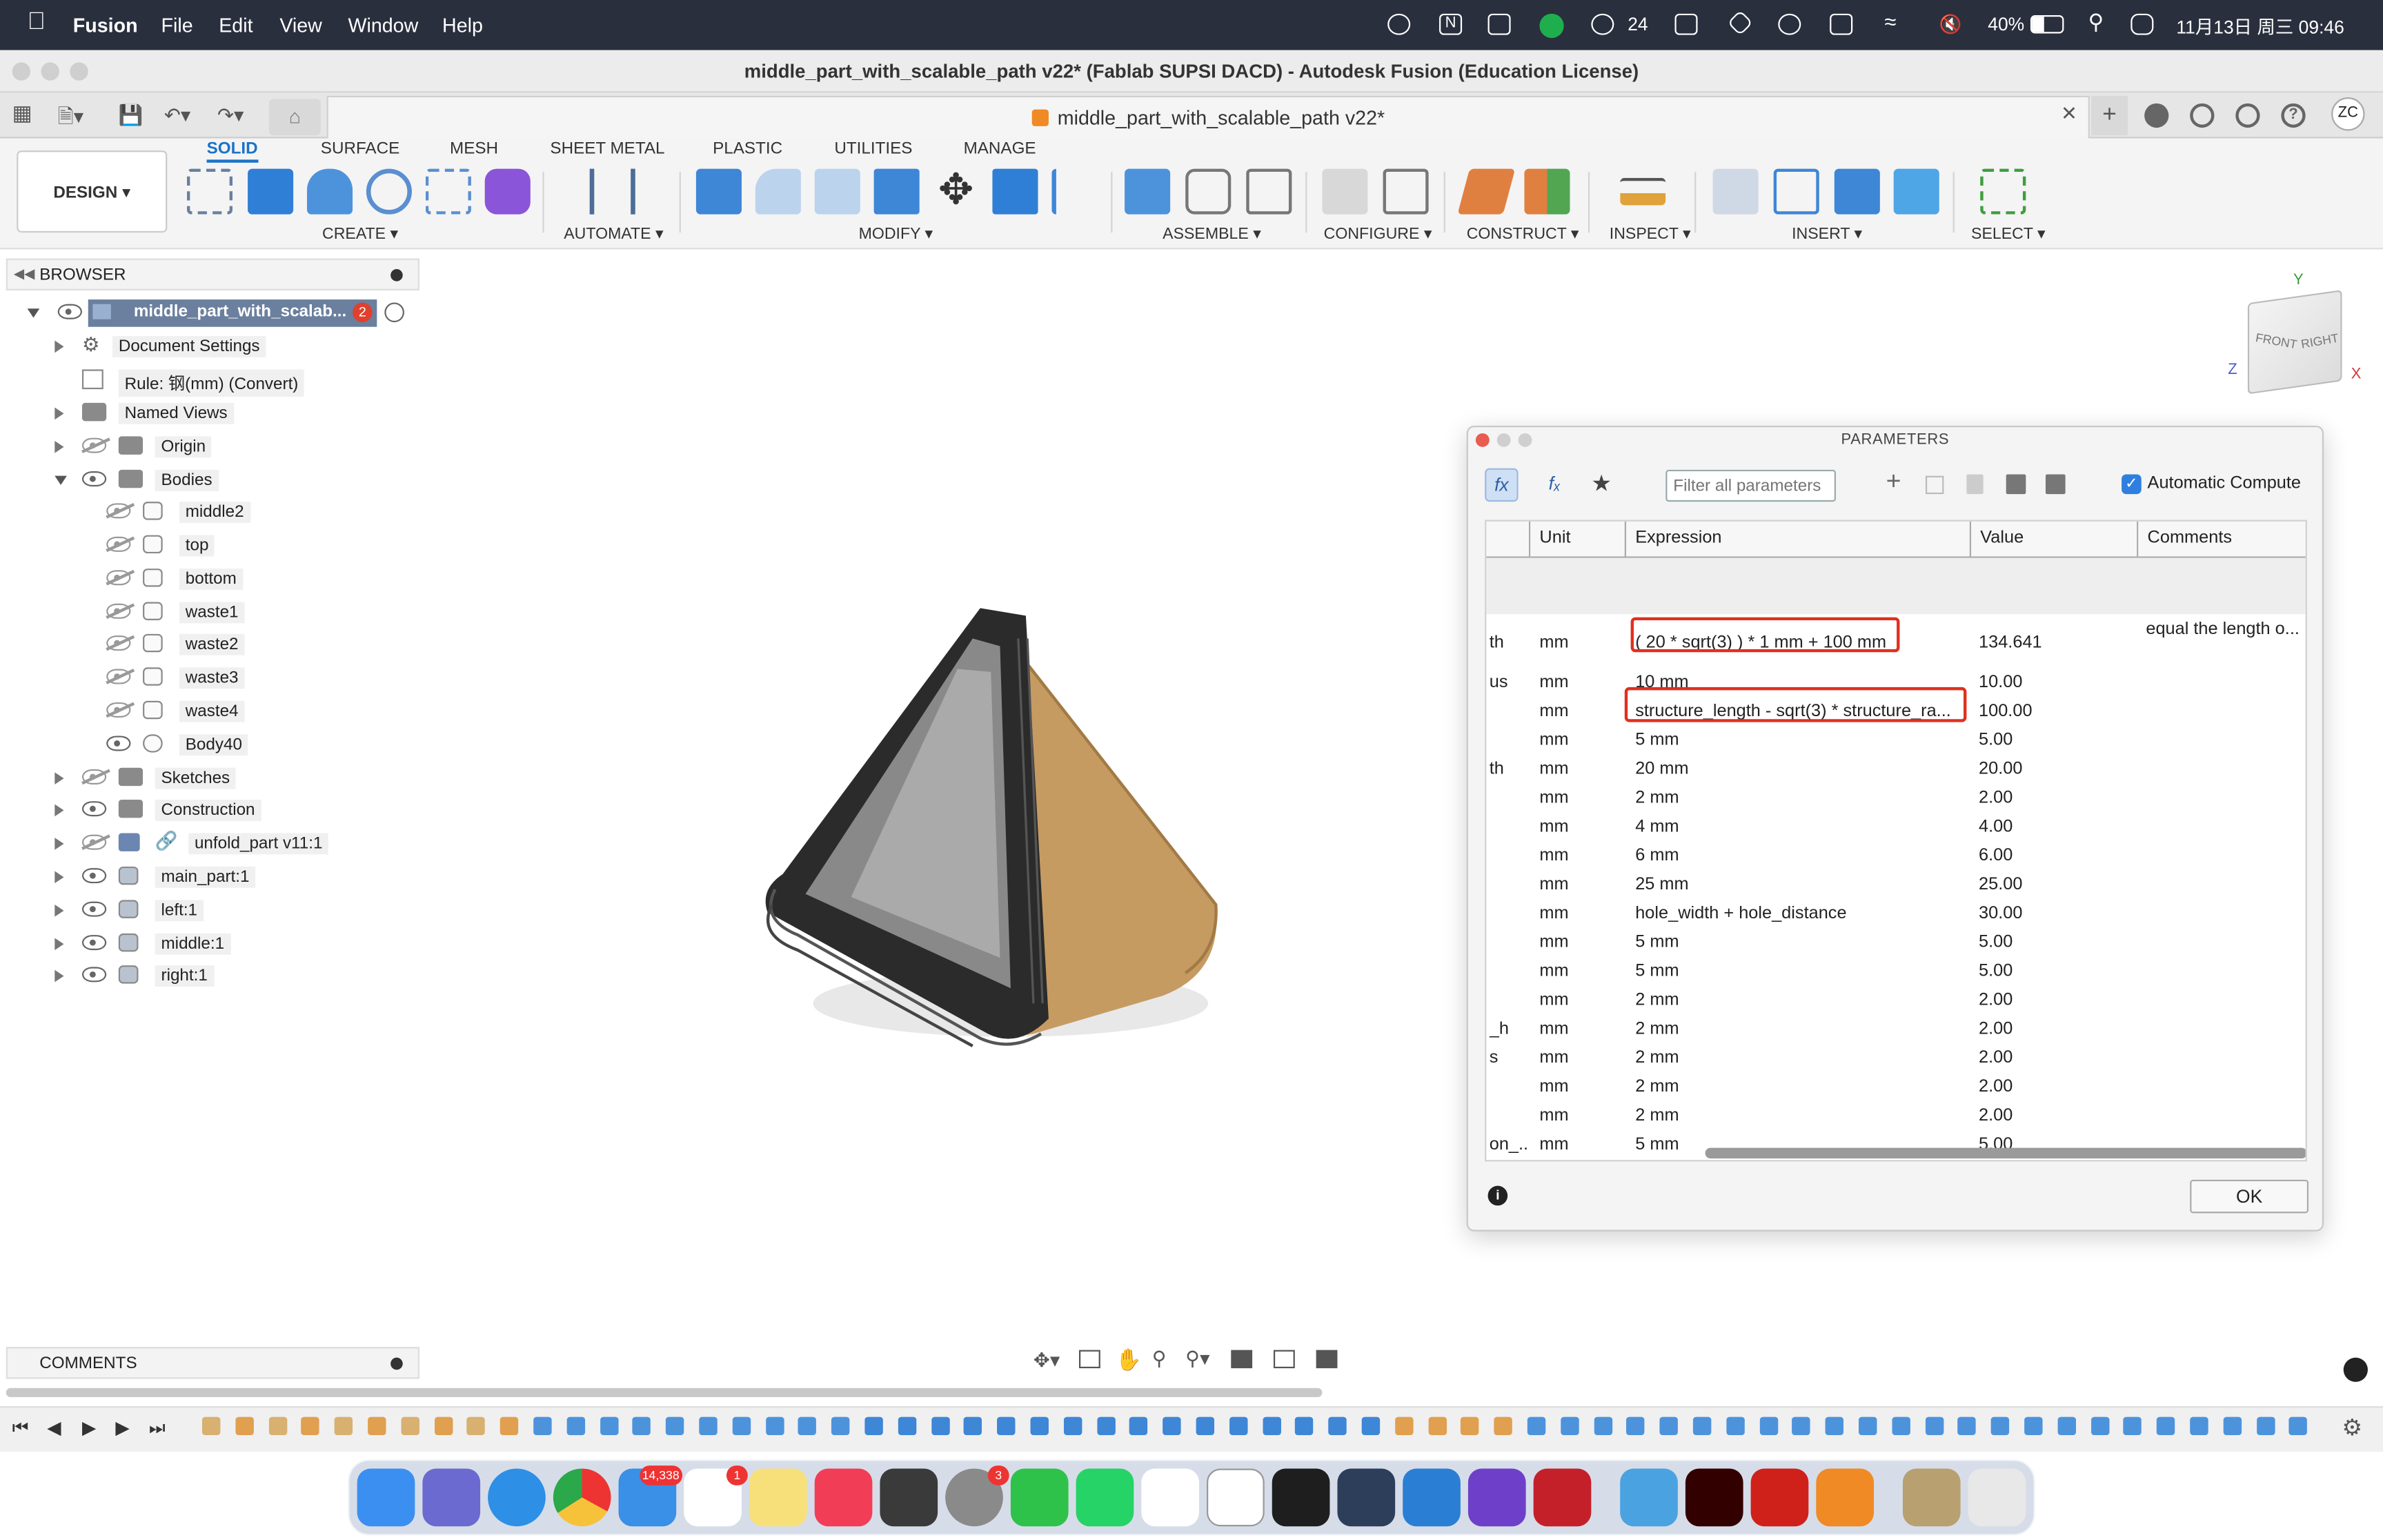 This screenshot has width=2383, height=1540. What do you see at coordinates (2142, 24) in the screenshot?
I see `control-center-icon` at bounding box center [2142, 24].